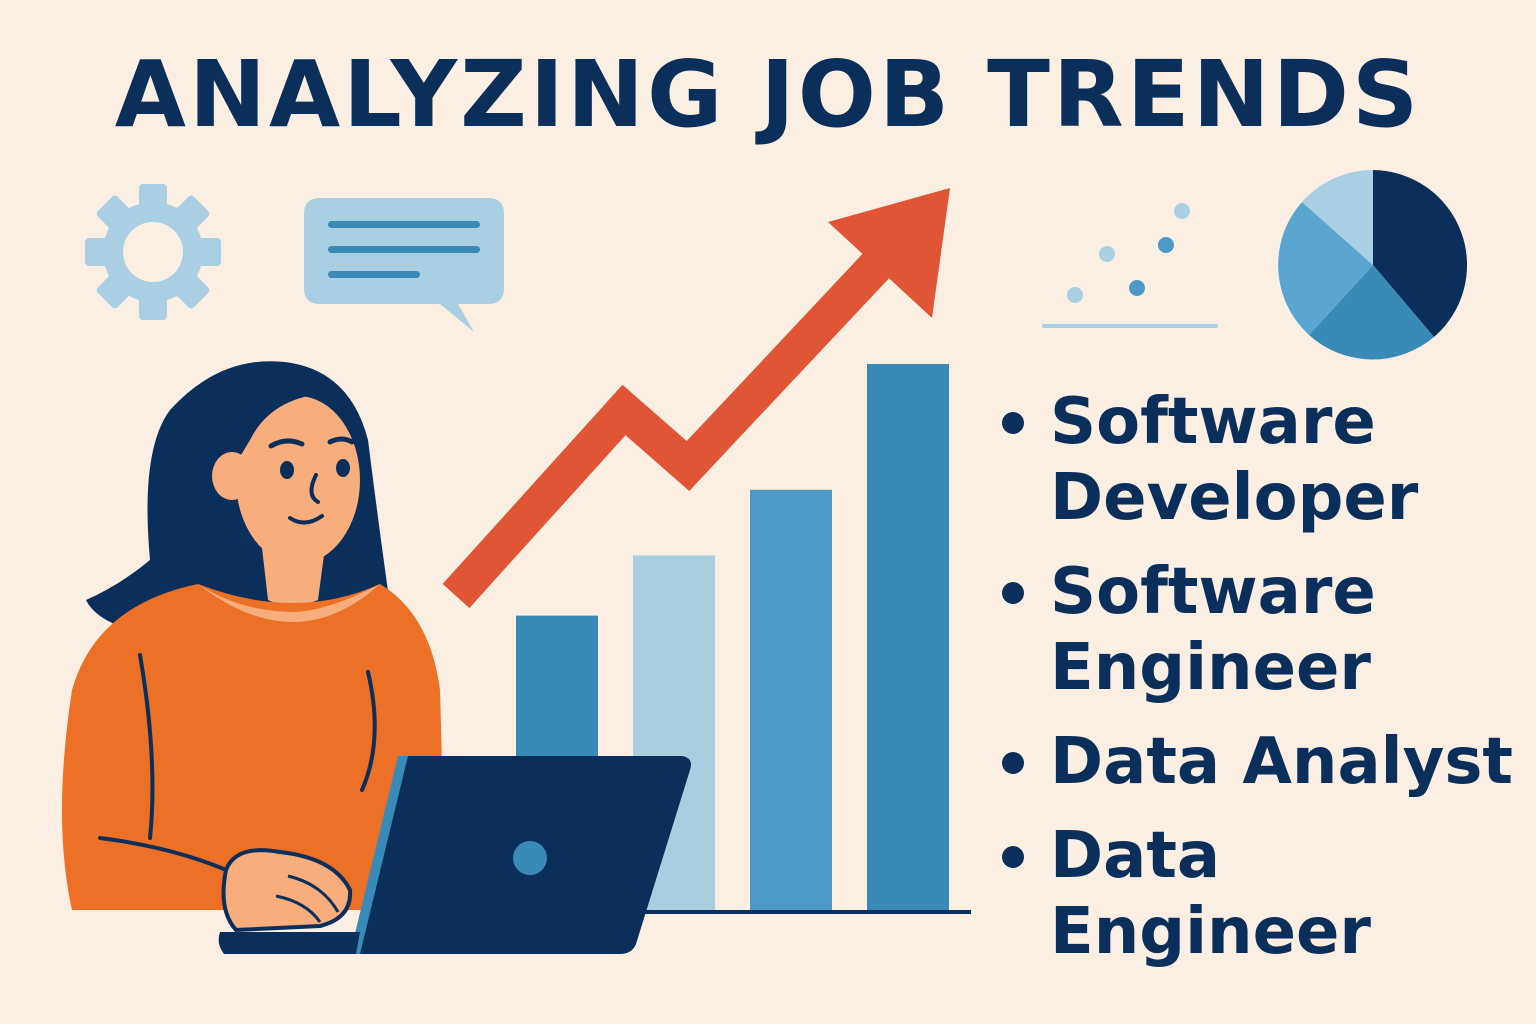 This screenshot has height=1024, width=1536. Describe the element at coordinates (1373, 265) in the screenshot. I see `pie-chart-icon` at that location.